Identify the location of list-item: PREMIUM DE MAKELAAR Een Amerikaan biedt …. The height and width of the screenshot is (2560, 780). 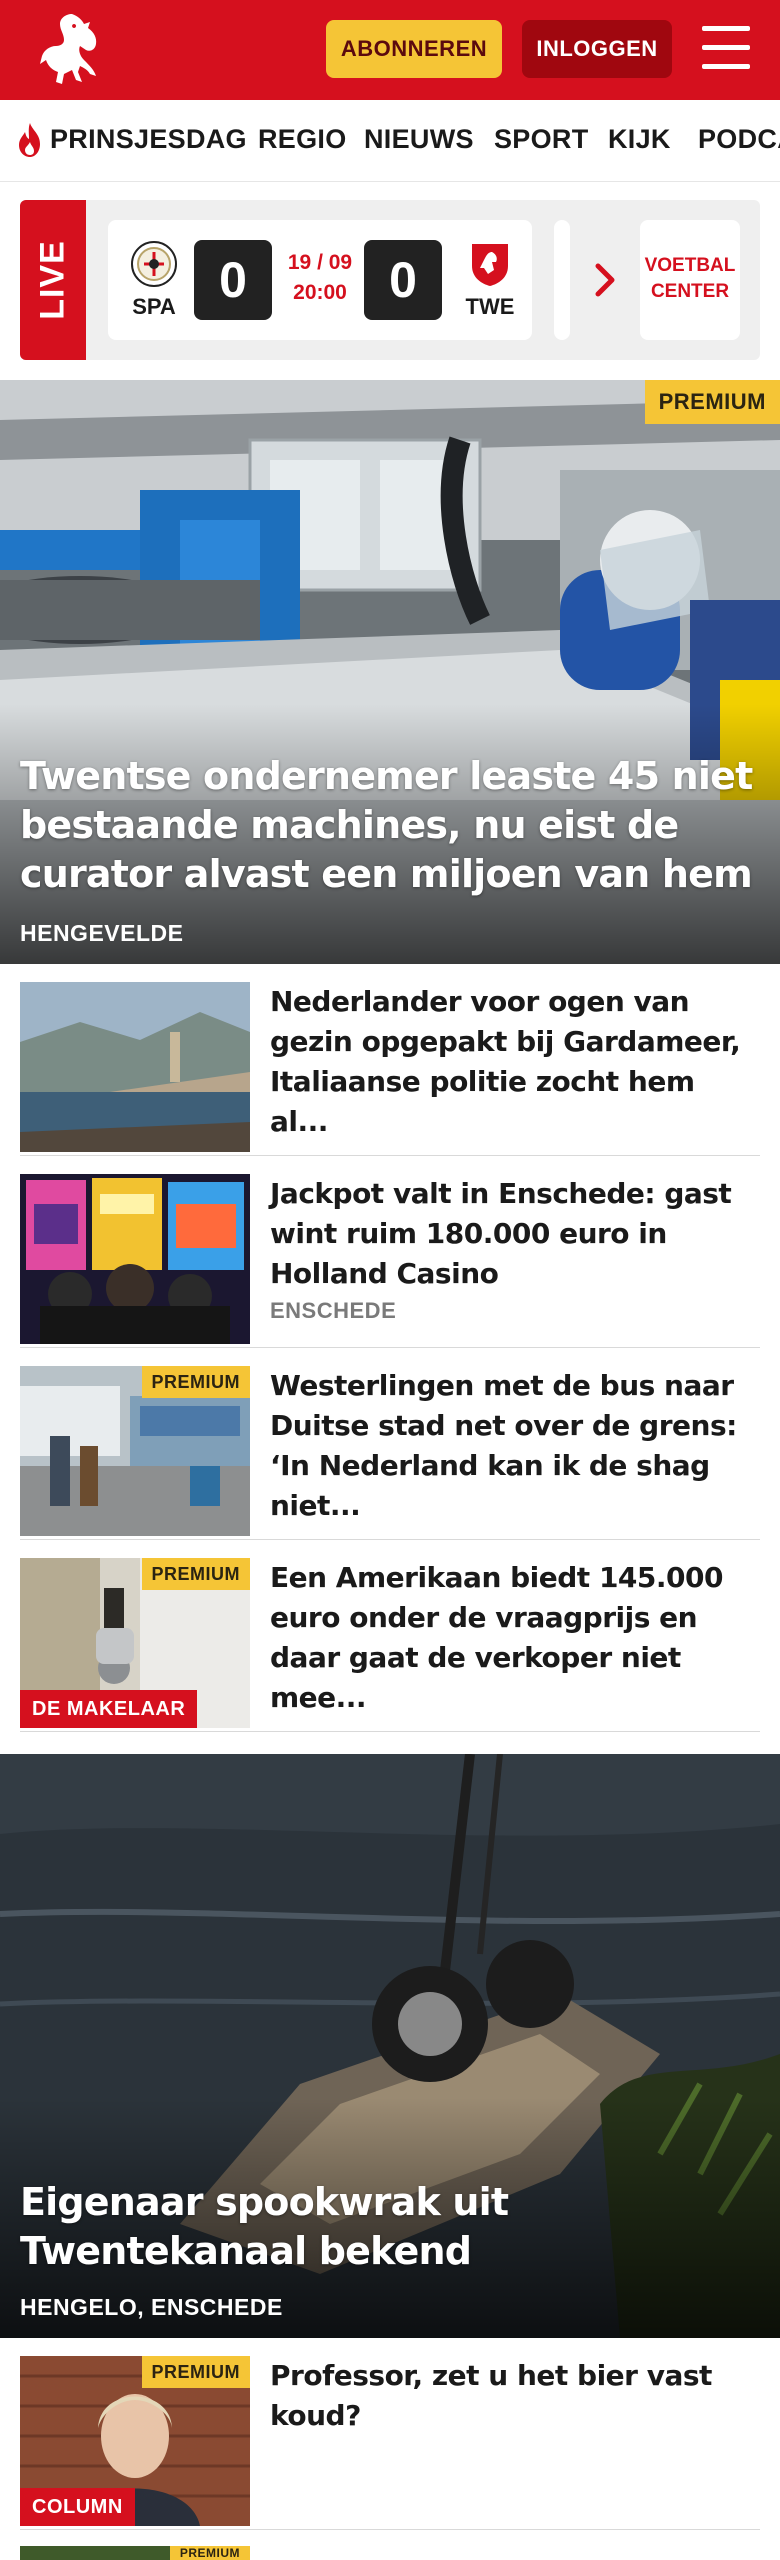
(390, 1636).